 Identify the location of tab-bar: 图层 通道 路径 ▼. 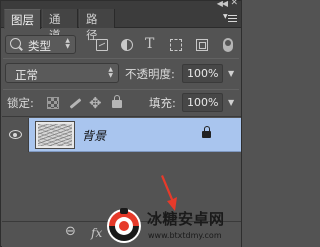
(121, 24).